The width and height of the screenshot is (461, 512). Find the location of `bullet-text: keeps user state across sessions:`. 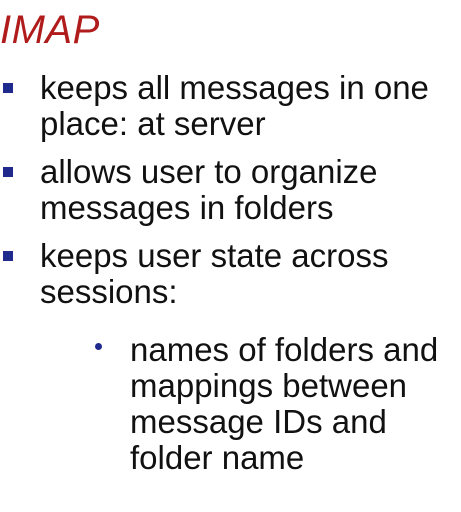

bullet-text: keeps user state across sessions: is located at coordinates (214, 273).